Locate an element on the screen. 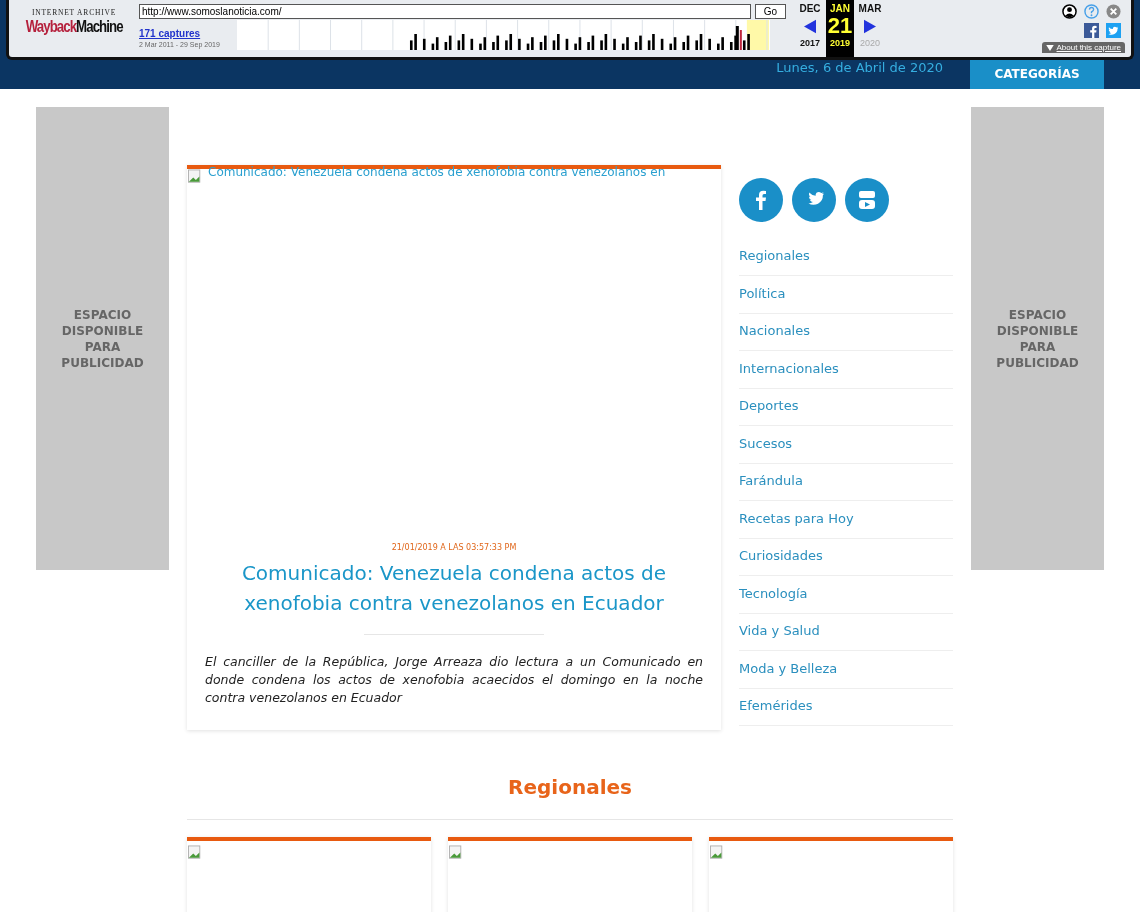 This screenshot has height=912, width=1140. category-link: Internacionales is located at coordinates (846, 374).